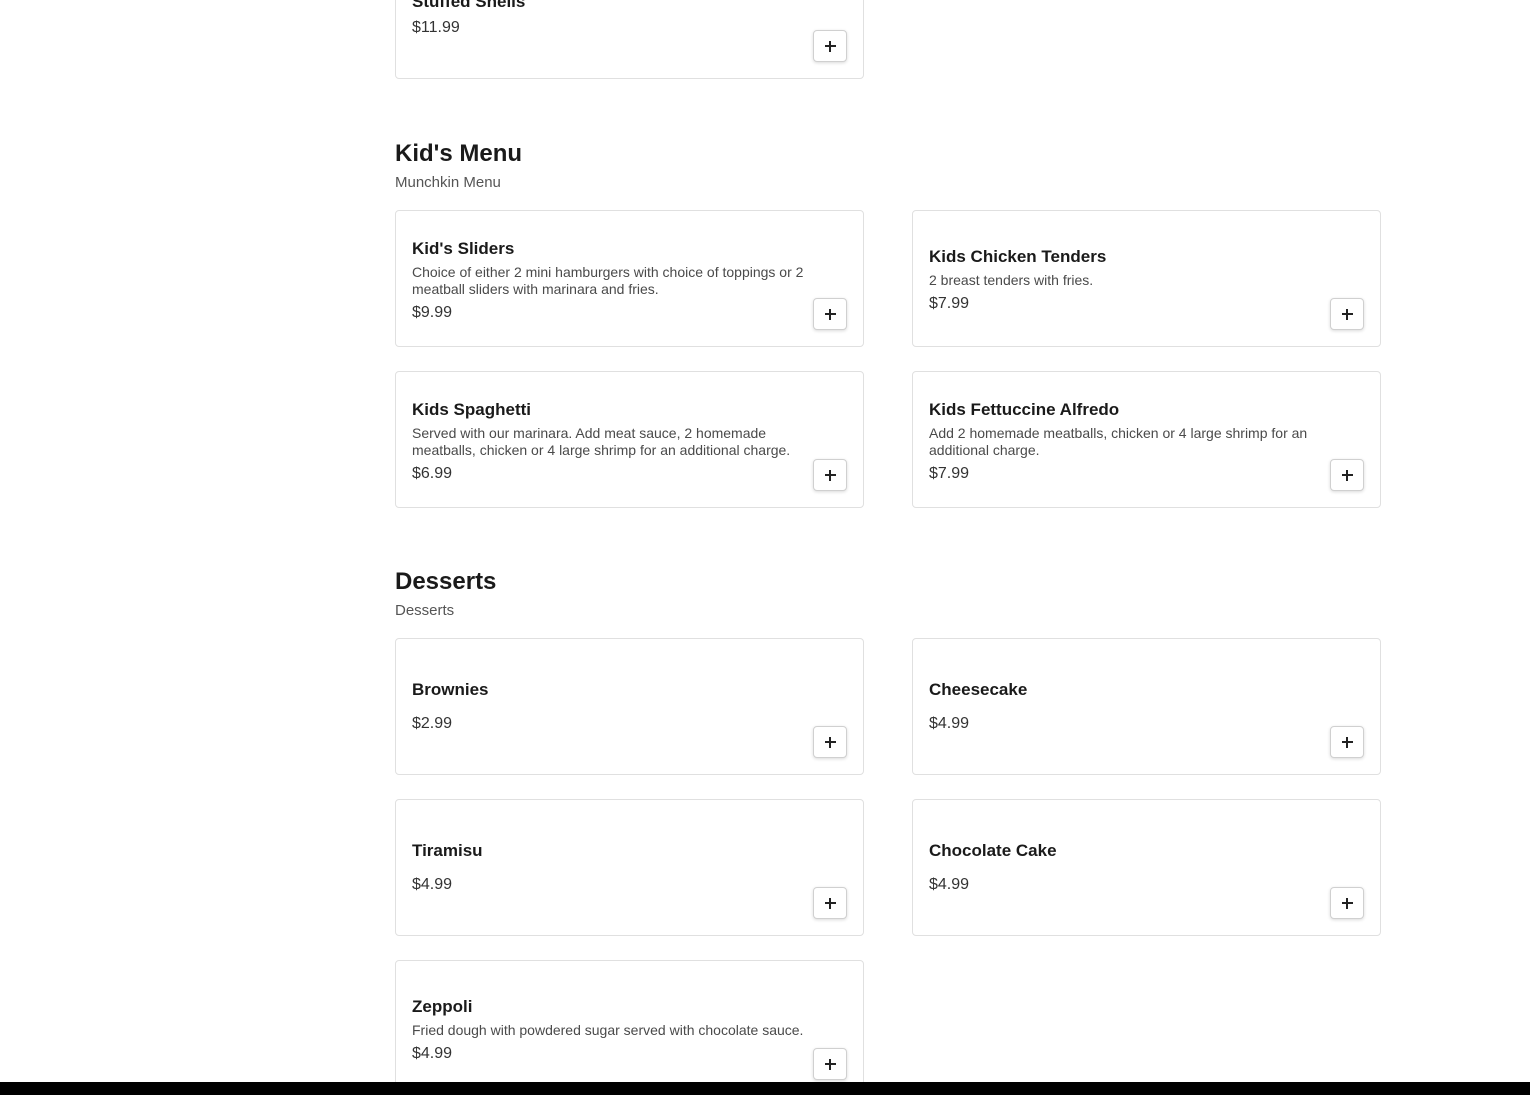 This screenshot has width=1530, height=1095. What do you see at coordinates (442, 1006) in the screenshot?
I see `item-name: Zeppoli` at bounding box center [442, 1006].